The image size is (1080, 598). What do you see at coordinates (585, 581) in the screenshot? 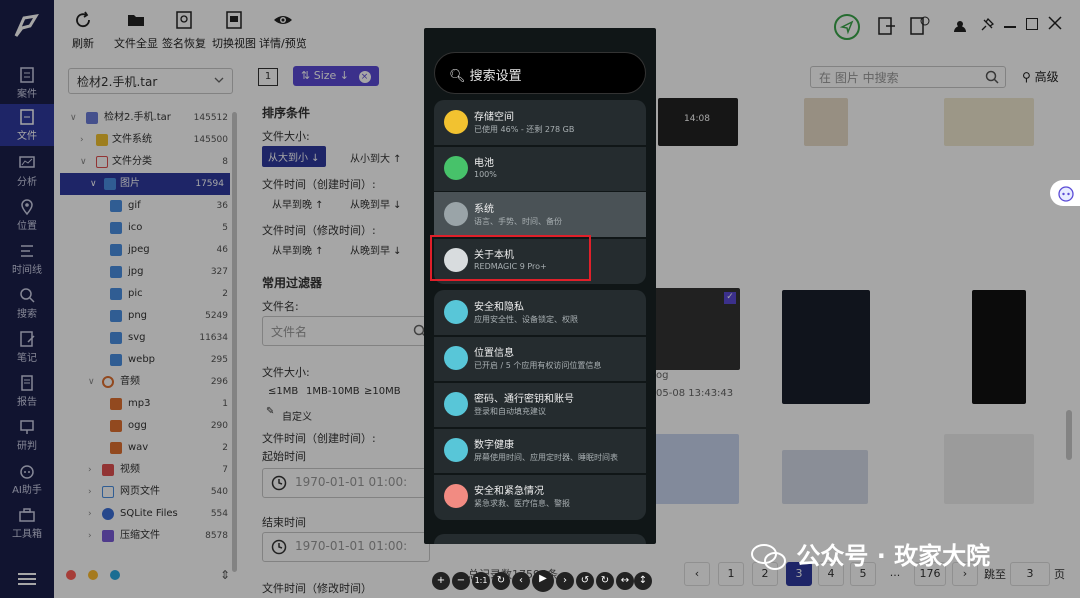
I see `rotate-left-icon: ↺` at bounding box center [585, 581].